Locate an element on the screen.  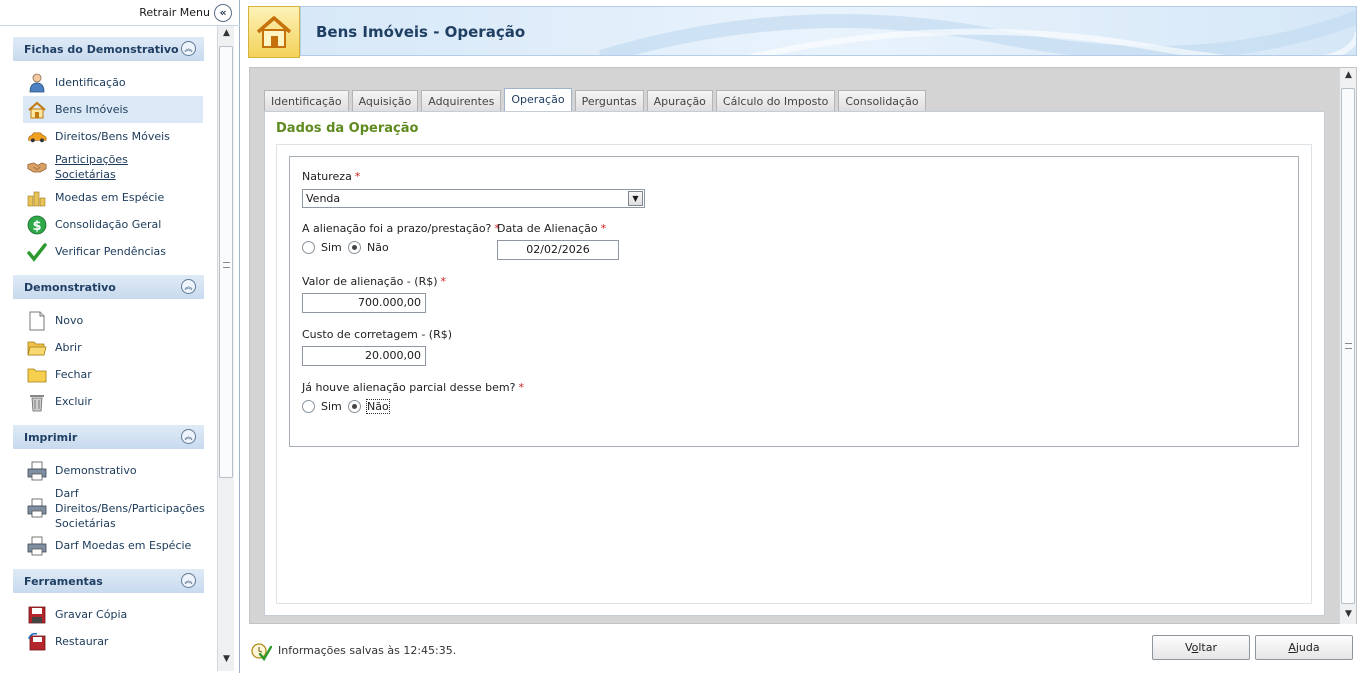
save-status-text: Informações salvas às 12:45:35. is located at coordinates (367, 650).